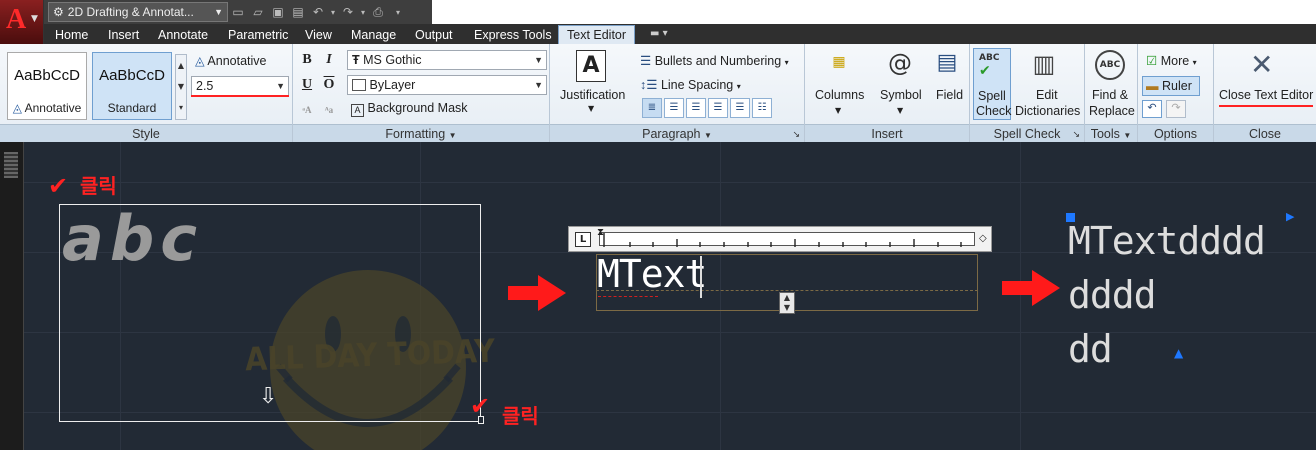 This screenshot has height=450, width=1316. What do you see at coordinates (992, 84) in the screenshot?
I see `spell-check-button: ABC ✔ Spell Check` at bounding box center [992, 84].